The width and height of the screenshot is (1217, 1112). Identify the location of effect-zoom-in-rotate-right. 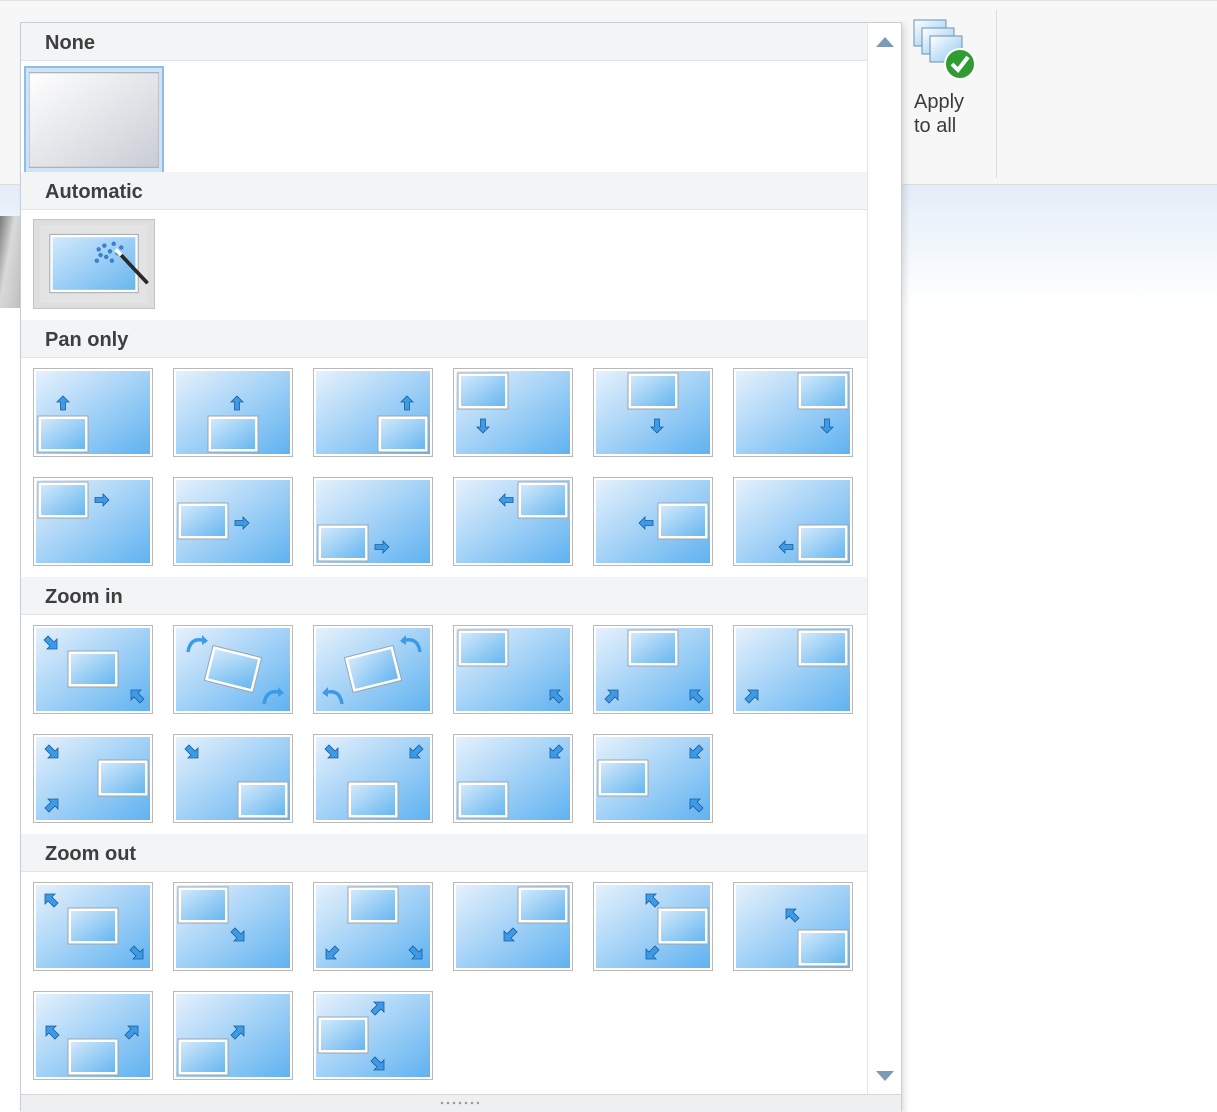
(233, 669).